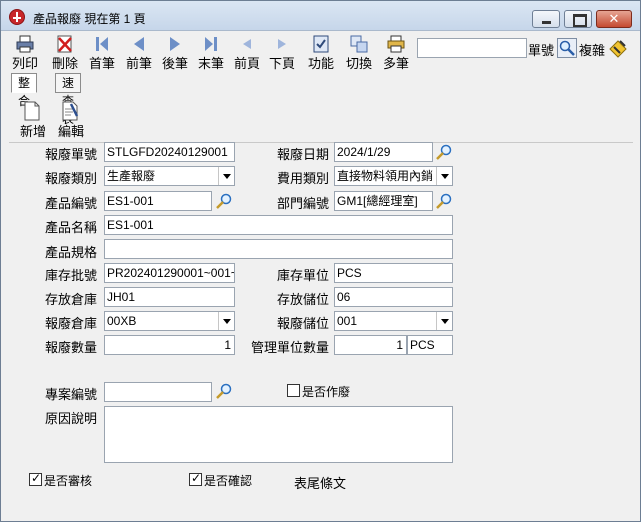 Image resolution: width=641 pixels, height=522 pixels. Describe the element at coordinates (278, 225) in the screenshot. I see `product-name-field: ES1-001` at that location.